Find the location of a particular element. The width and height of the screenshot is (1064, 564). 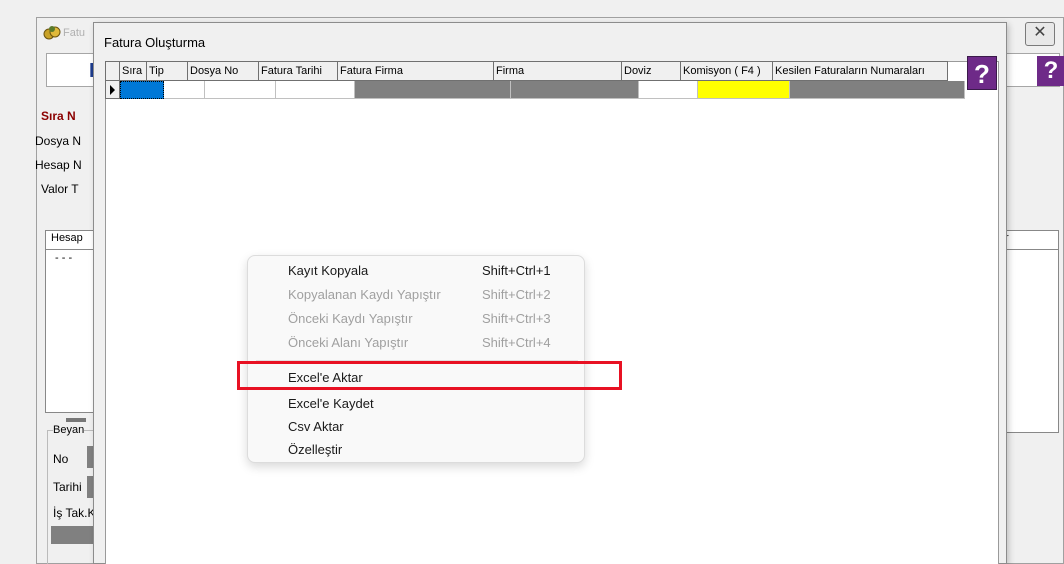

menu-item-csv-aktar: Csv Aktar is located at coordinates (416, 427).